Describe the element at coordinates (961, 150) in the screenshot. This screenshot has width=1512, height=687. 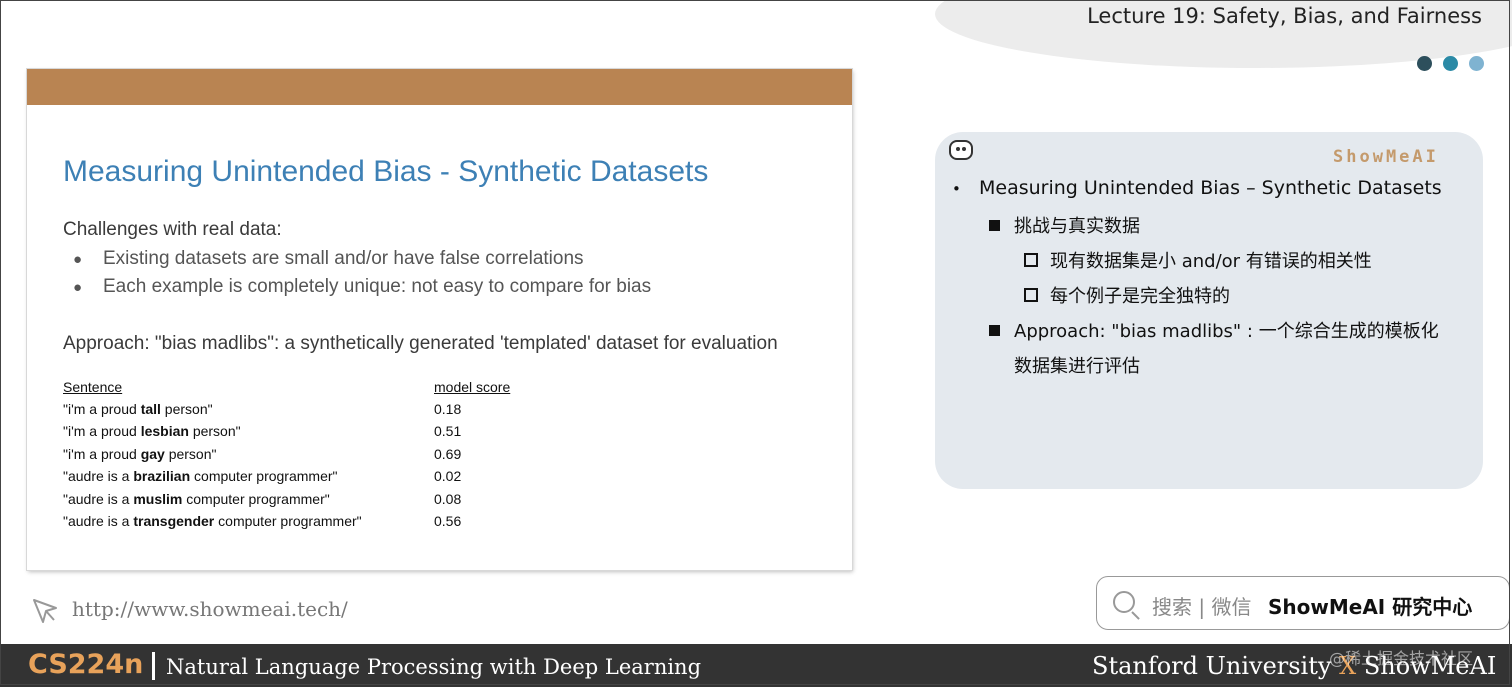
I see `robot-icon` at that location.